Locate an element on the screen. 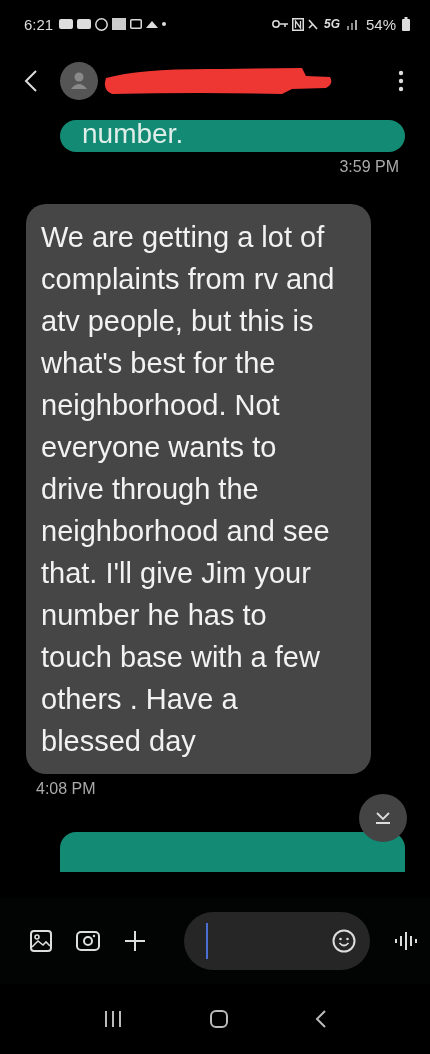 Image resolution: width=430 pixels, height=1054 pixels. scroll-down-button is located at coordinates (383, 818).